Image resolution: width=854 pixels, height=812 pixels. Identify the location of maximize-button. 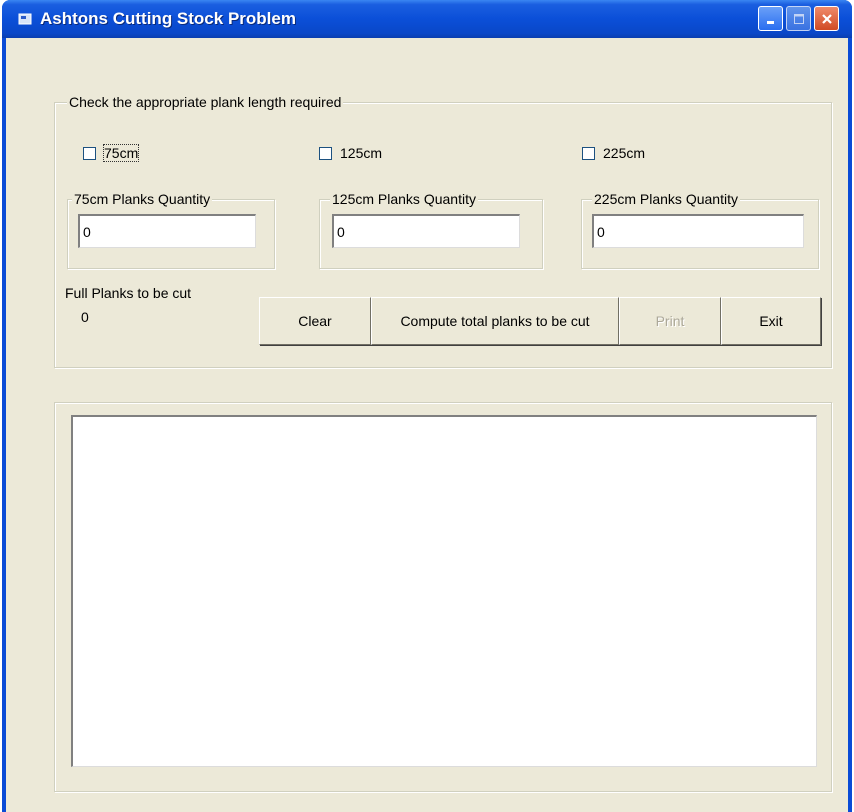
(798, 18).